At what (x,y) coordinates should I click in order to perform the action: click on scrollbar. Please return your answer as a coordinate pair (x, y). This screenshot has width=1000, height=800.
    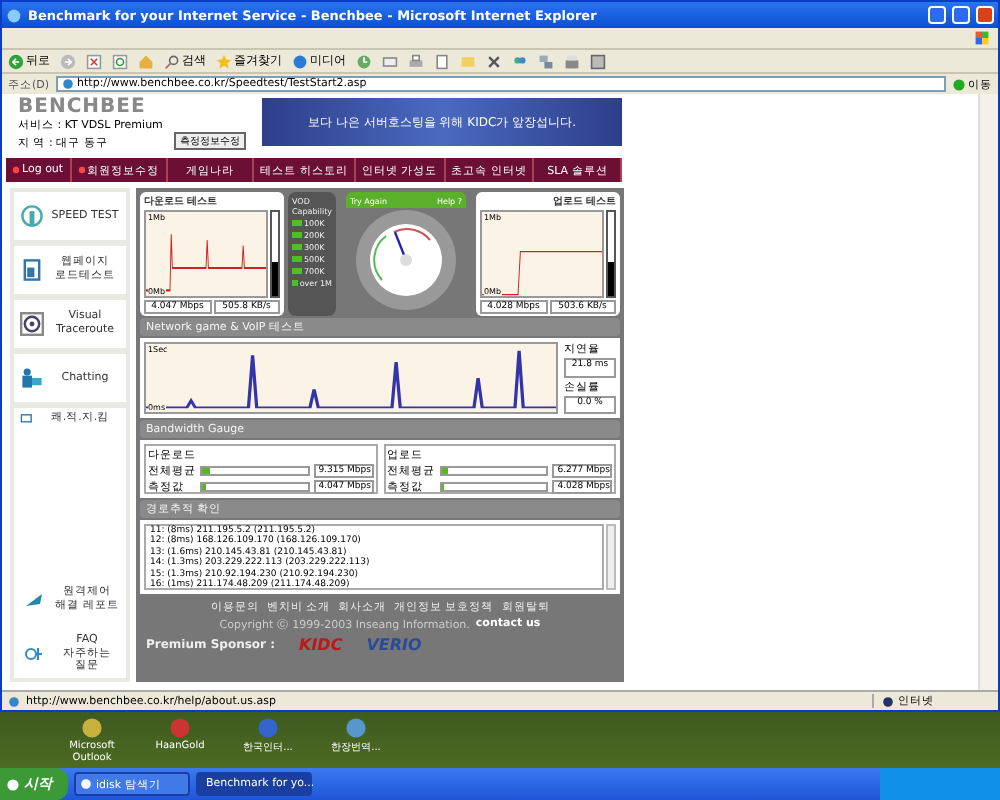
    Looking at the image, I should click on (611, 557).